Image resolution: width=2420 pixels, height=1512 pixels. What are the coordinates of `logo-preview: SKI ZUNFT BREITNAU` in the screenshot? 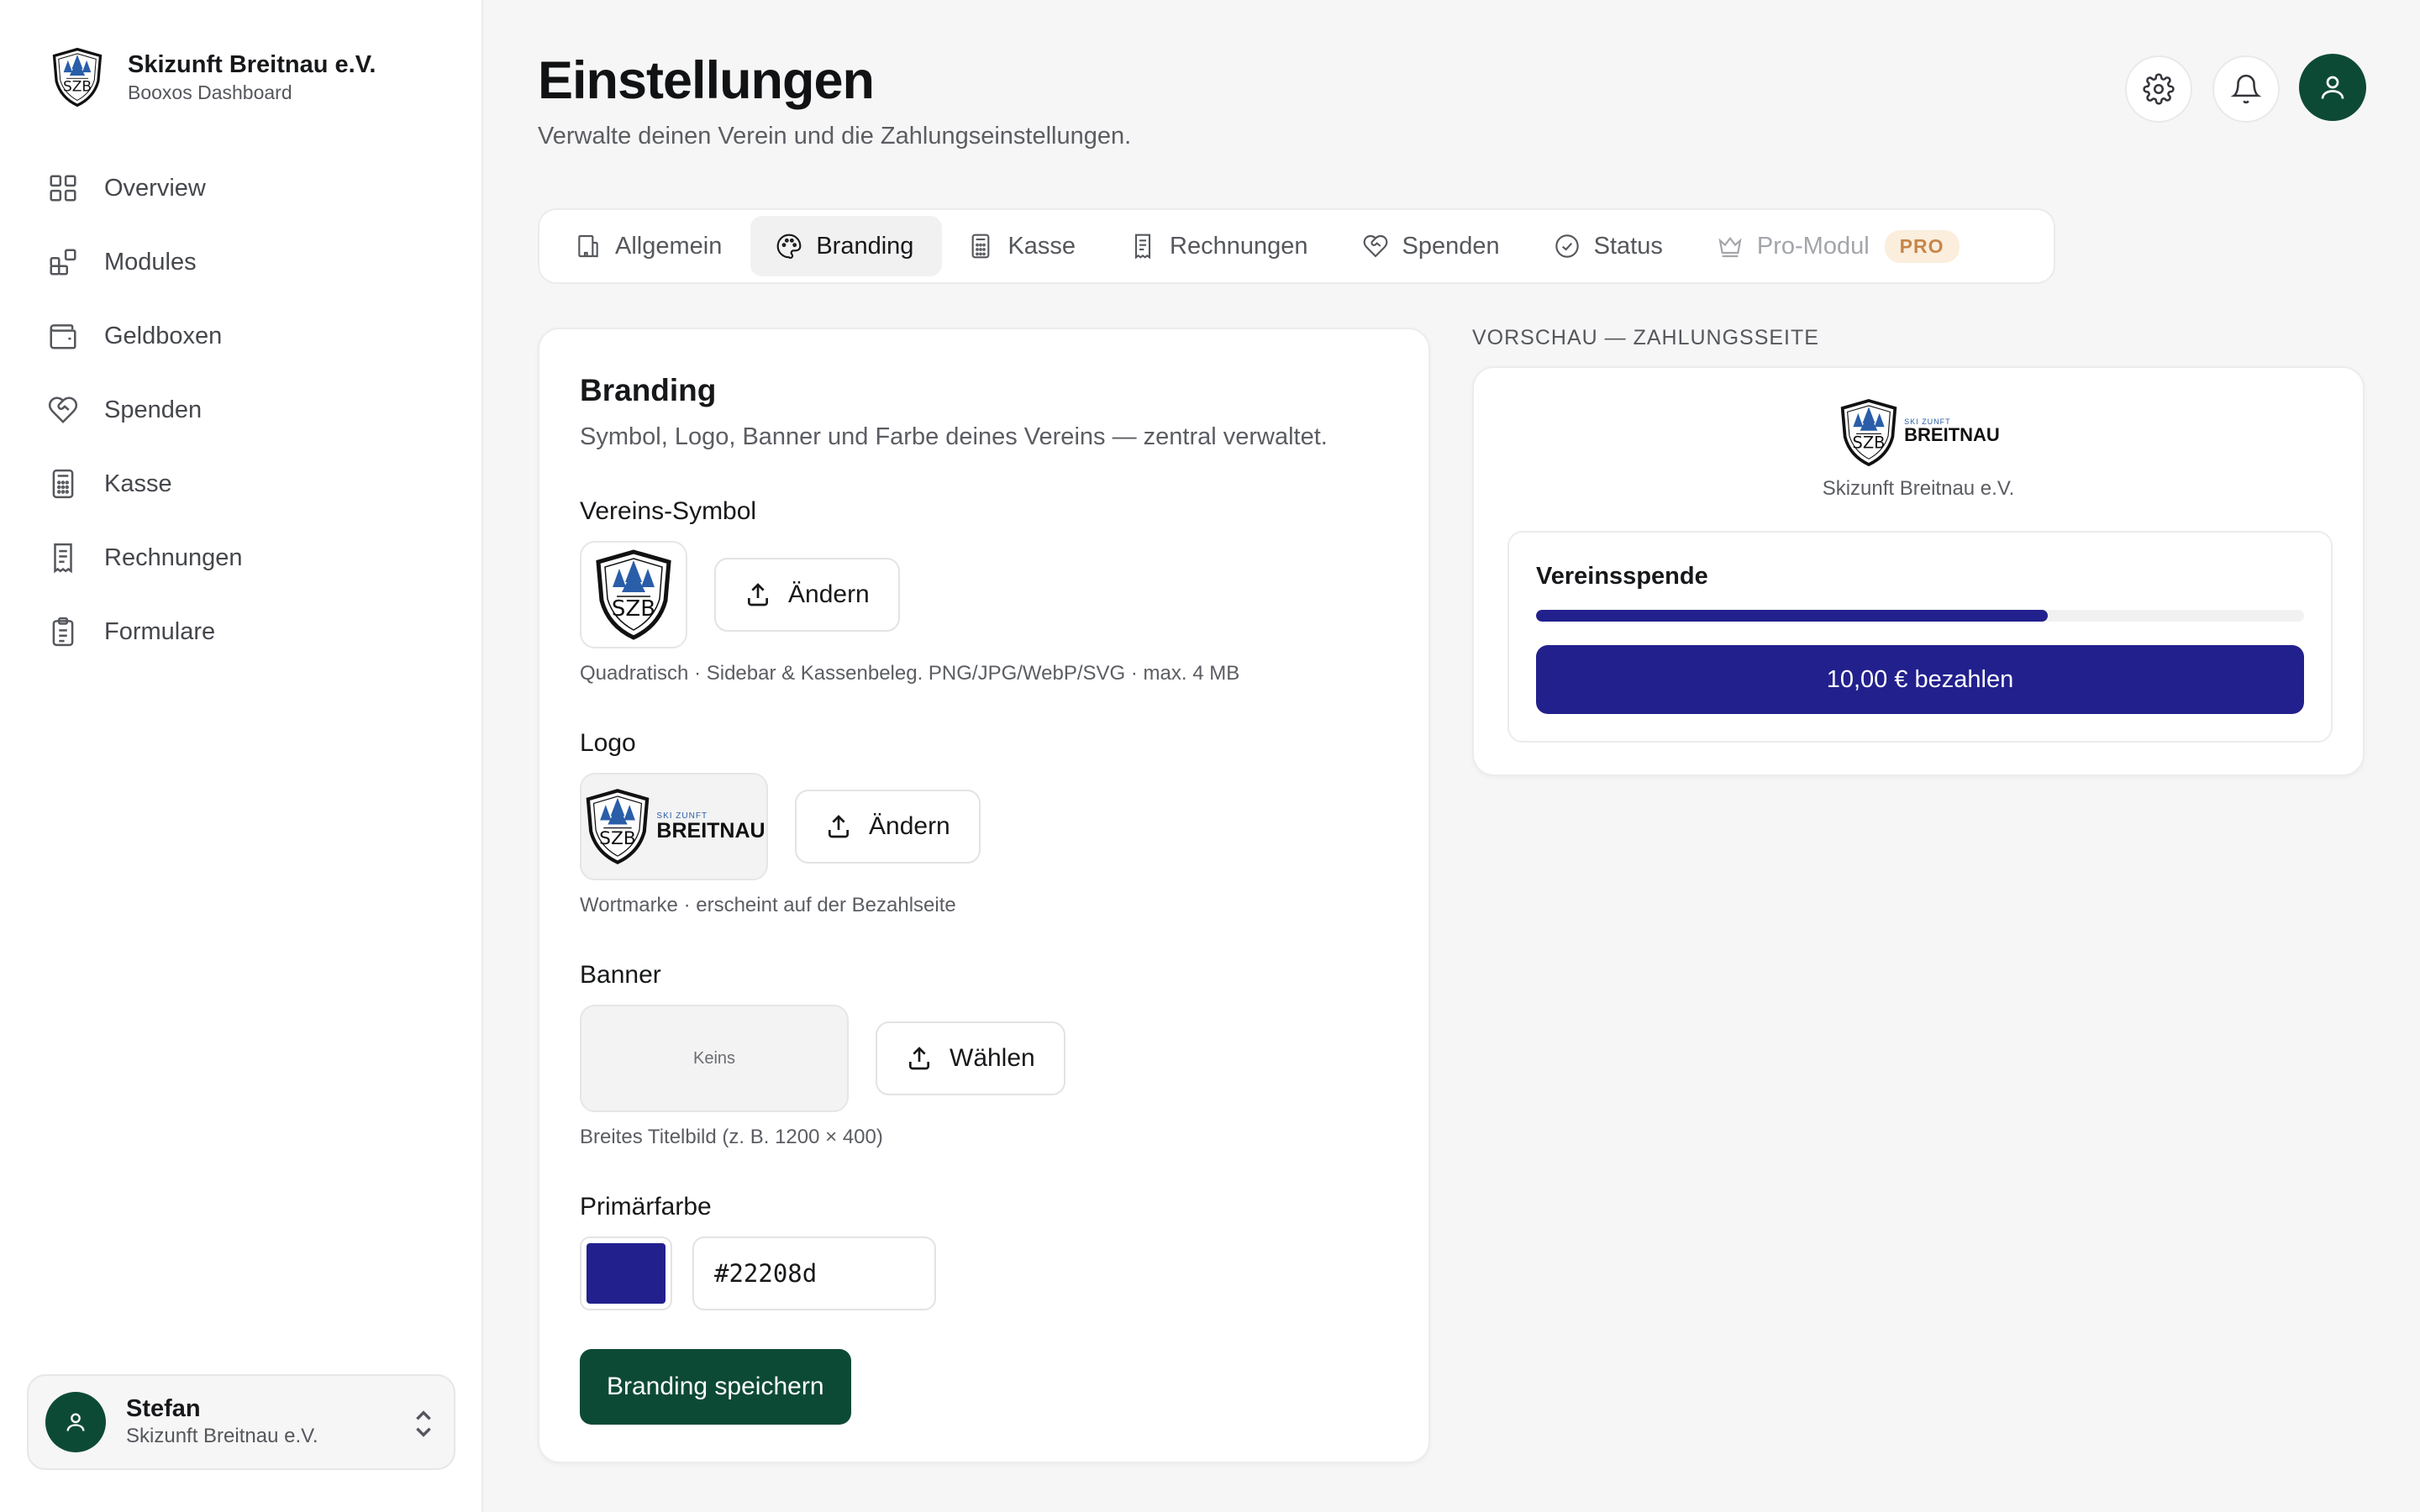 It's located at (674, 826).